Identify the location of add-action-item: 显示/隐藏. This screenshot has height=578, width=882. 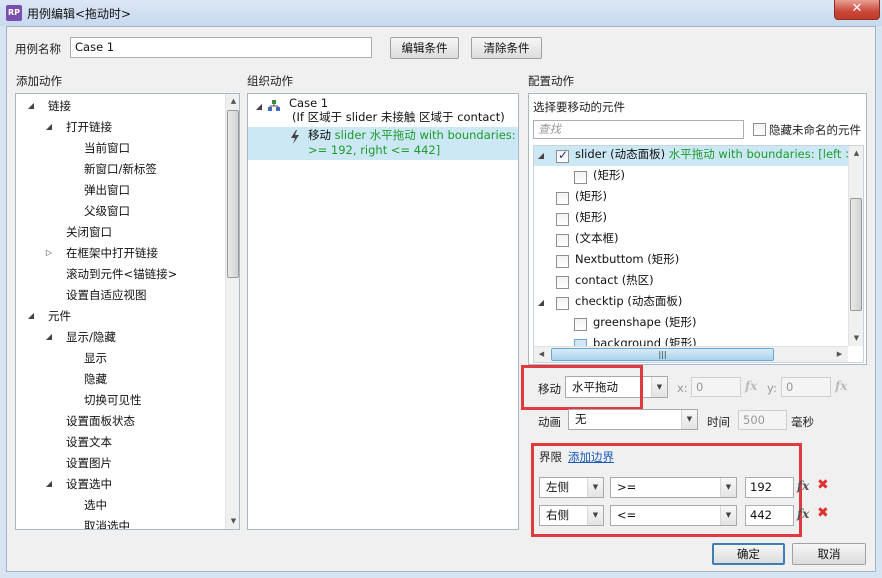
(91, 337).